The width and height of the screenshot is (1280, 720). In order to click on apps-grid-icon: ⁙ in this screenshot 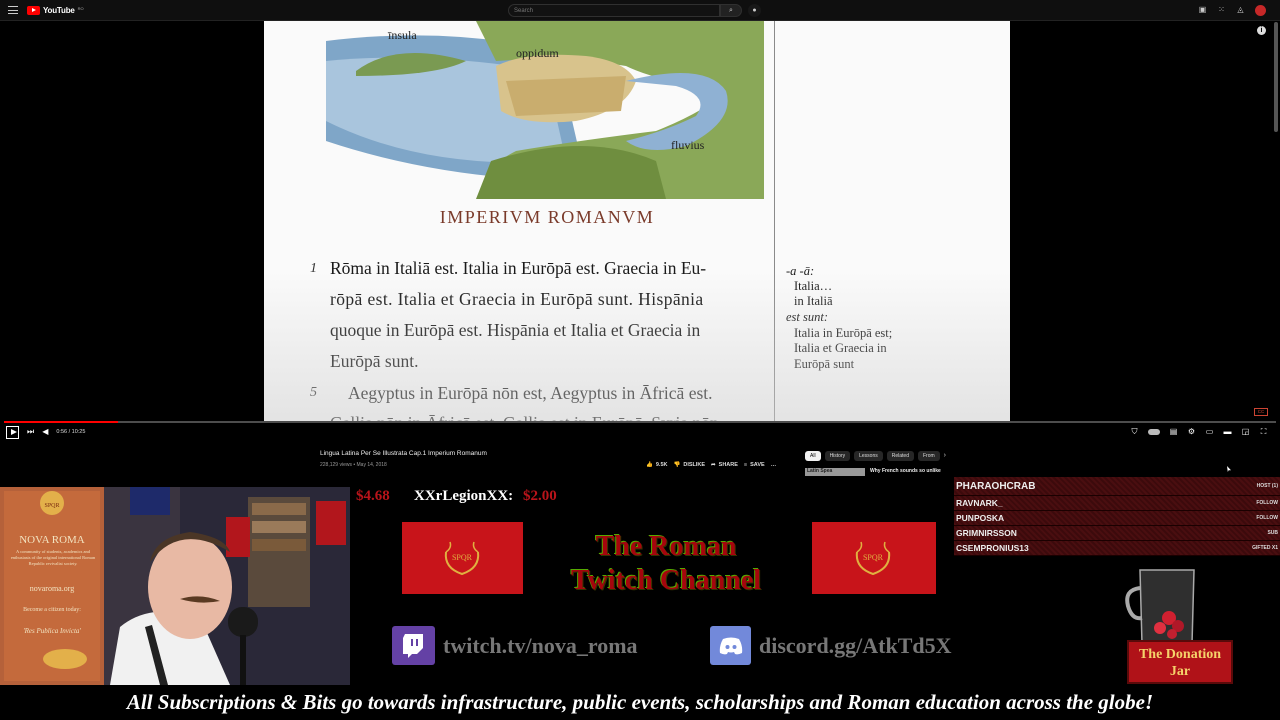, I will do `click(1221, 9)`.